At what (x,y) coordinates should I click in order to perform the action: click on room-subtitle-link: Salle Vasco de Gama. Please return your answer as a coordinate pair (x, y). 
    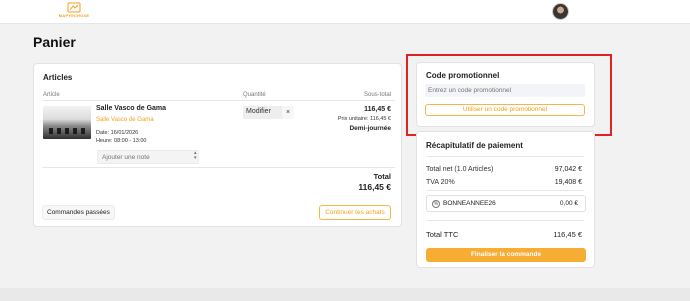
    Looking at the image, I should click on (125, 120).